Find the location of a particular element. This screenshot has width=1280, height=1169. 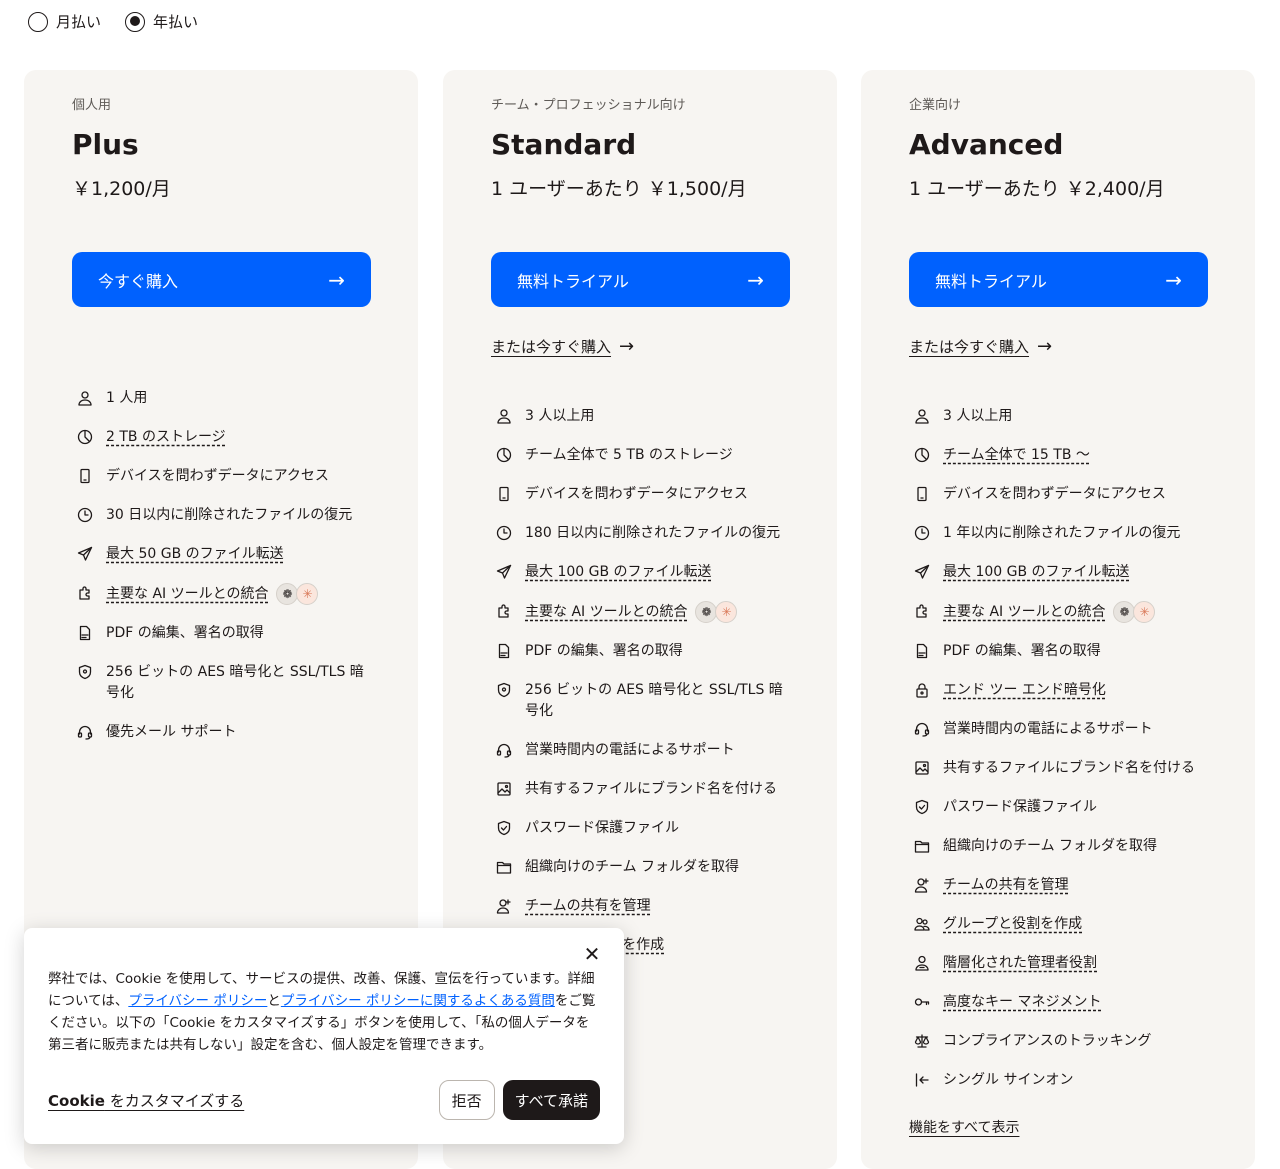

ai-tool-badges: ❁ ✳ is located at coordinates (297, 594).